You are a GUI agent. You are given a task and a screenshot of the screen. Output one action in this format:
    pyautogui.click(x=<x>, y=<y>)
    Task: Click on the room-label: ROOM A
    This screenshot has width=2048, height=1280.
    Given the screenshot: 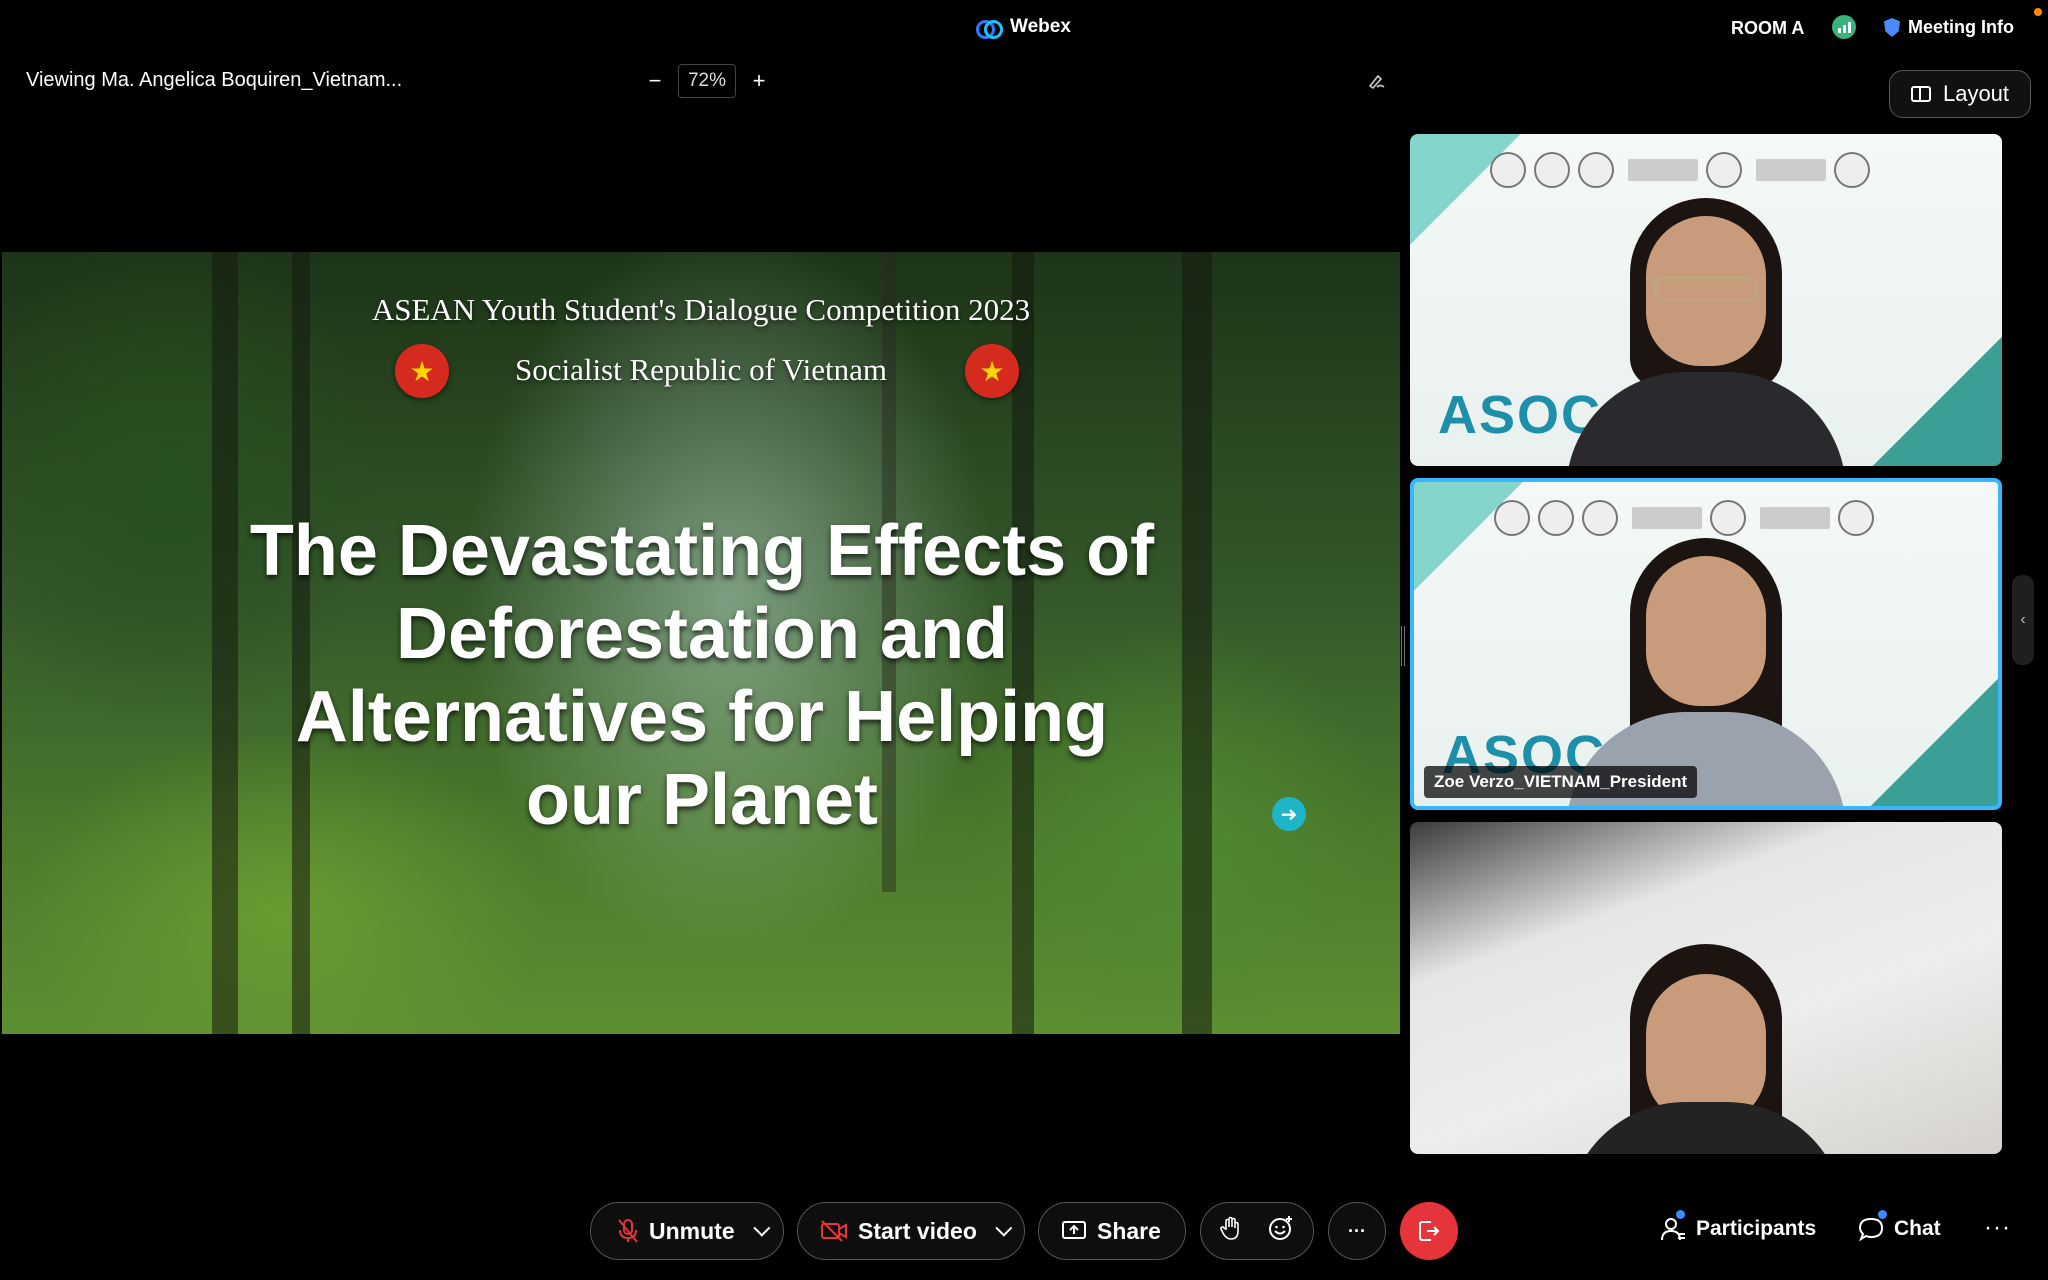 What is the action you would take?
    pyautogui.click(x=1768, y=28)
    